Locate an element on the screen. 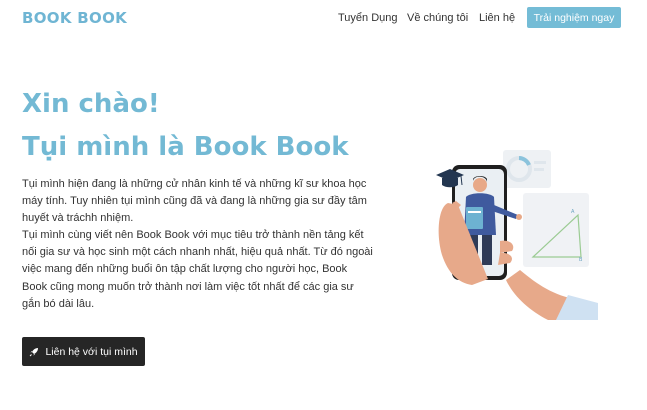 This screenshot has width=647, height=410. hero-title: Tụi mình là Book Book is located at coordinates (185, 147).